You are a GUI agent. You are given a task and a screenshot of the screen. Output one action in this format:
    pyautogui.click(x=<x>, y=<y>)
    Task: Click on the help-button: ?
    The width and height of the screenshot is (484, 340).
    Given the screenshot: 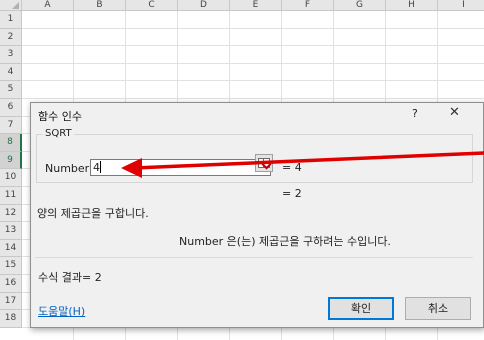 What is the action you would take?
    pyautogui.click(x=415, y=113)
    